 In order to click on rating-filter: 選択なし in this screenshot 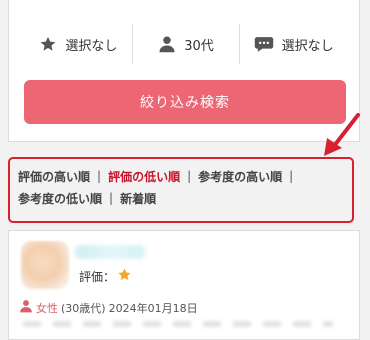, I will do `click(78, 44)`.